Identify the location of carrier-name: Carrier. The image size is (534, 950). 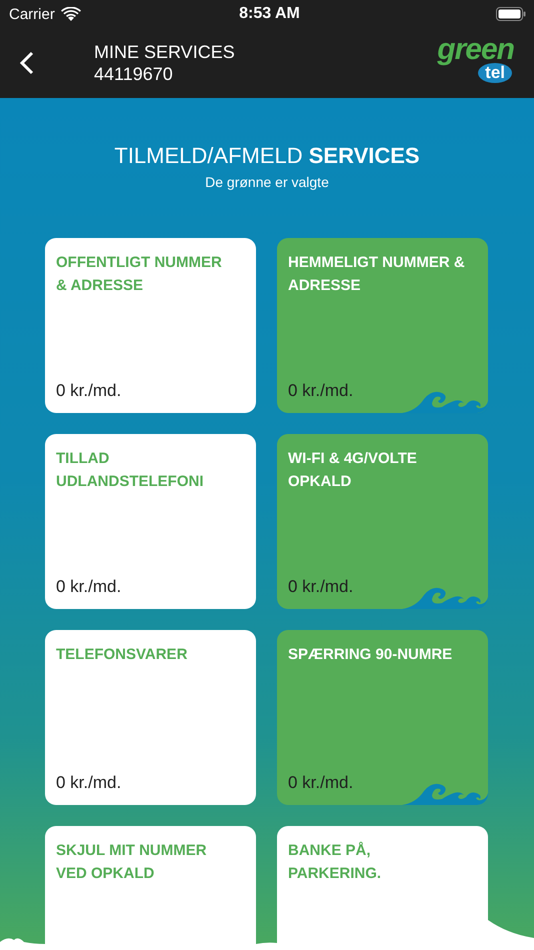
(32, 14).